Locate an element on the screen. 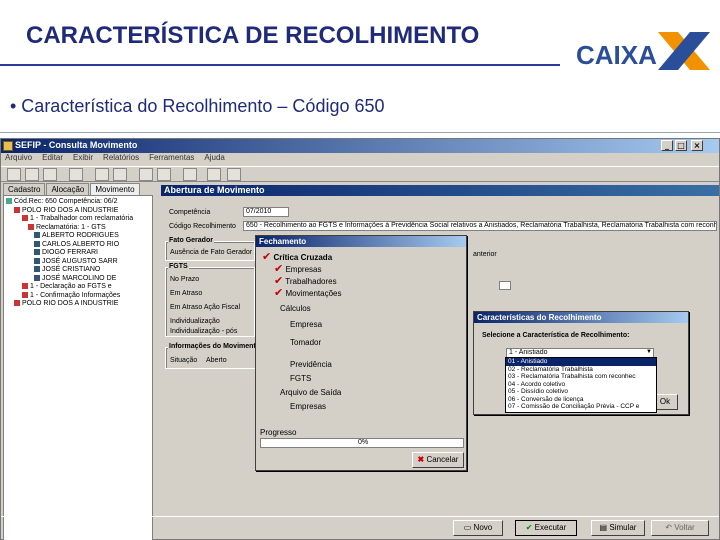  dropdown-option: 01 - Anistiado is located at coordinates (581, 362).